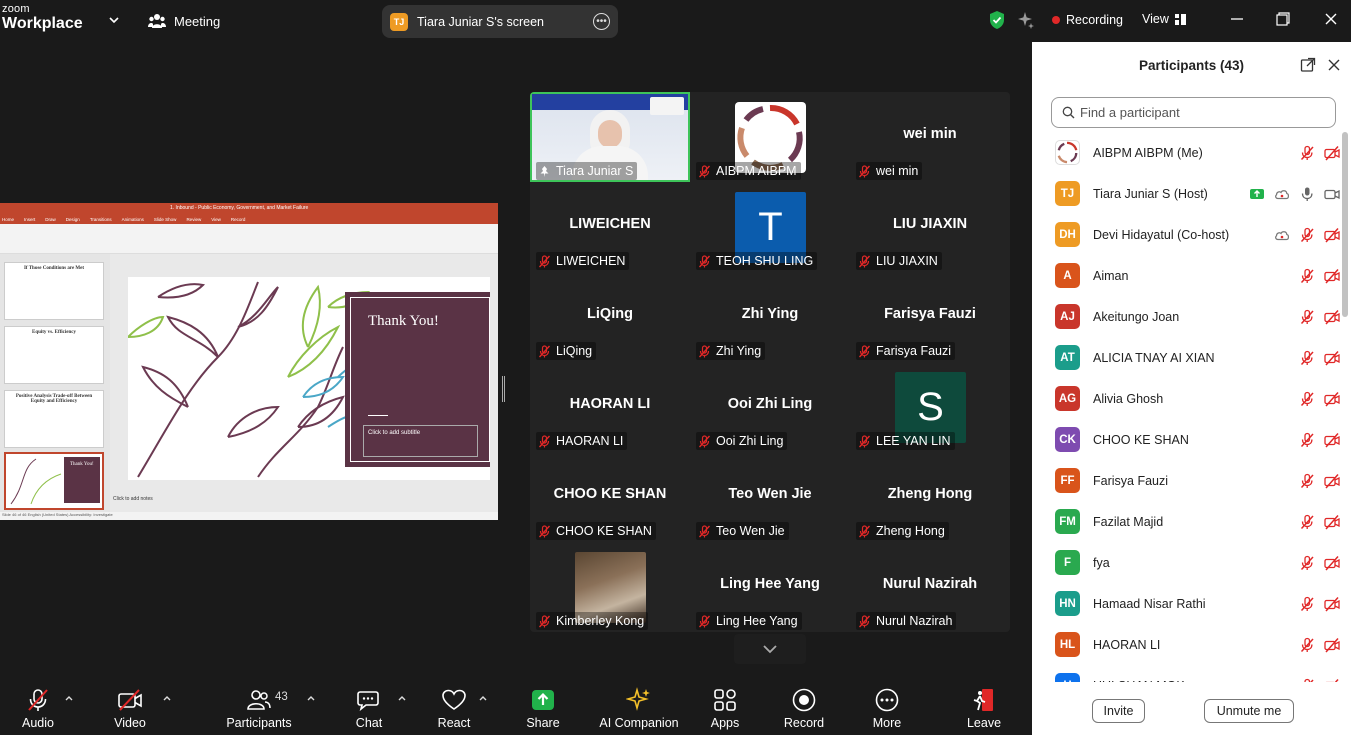 The width and height of the screenshot is (1351, 735). I want to click on maximize-icon, so click(1283, 19).